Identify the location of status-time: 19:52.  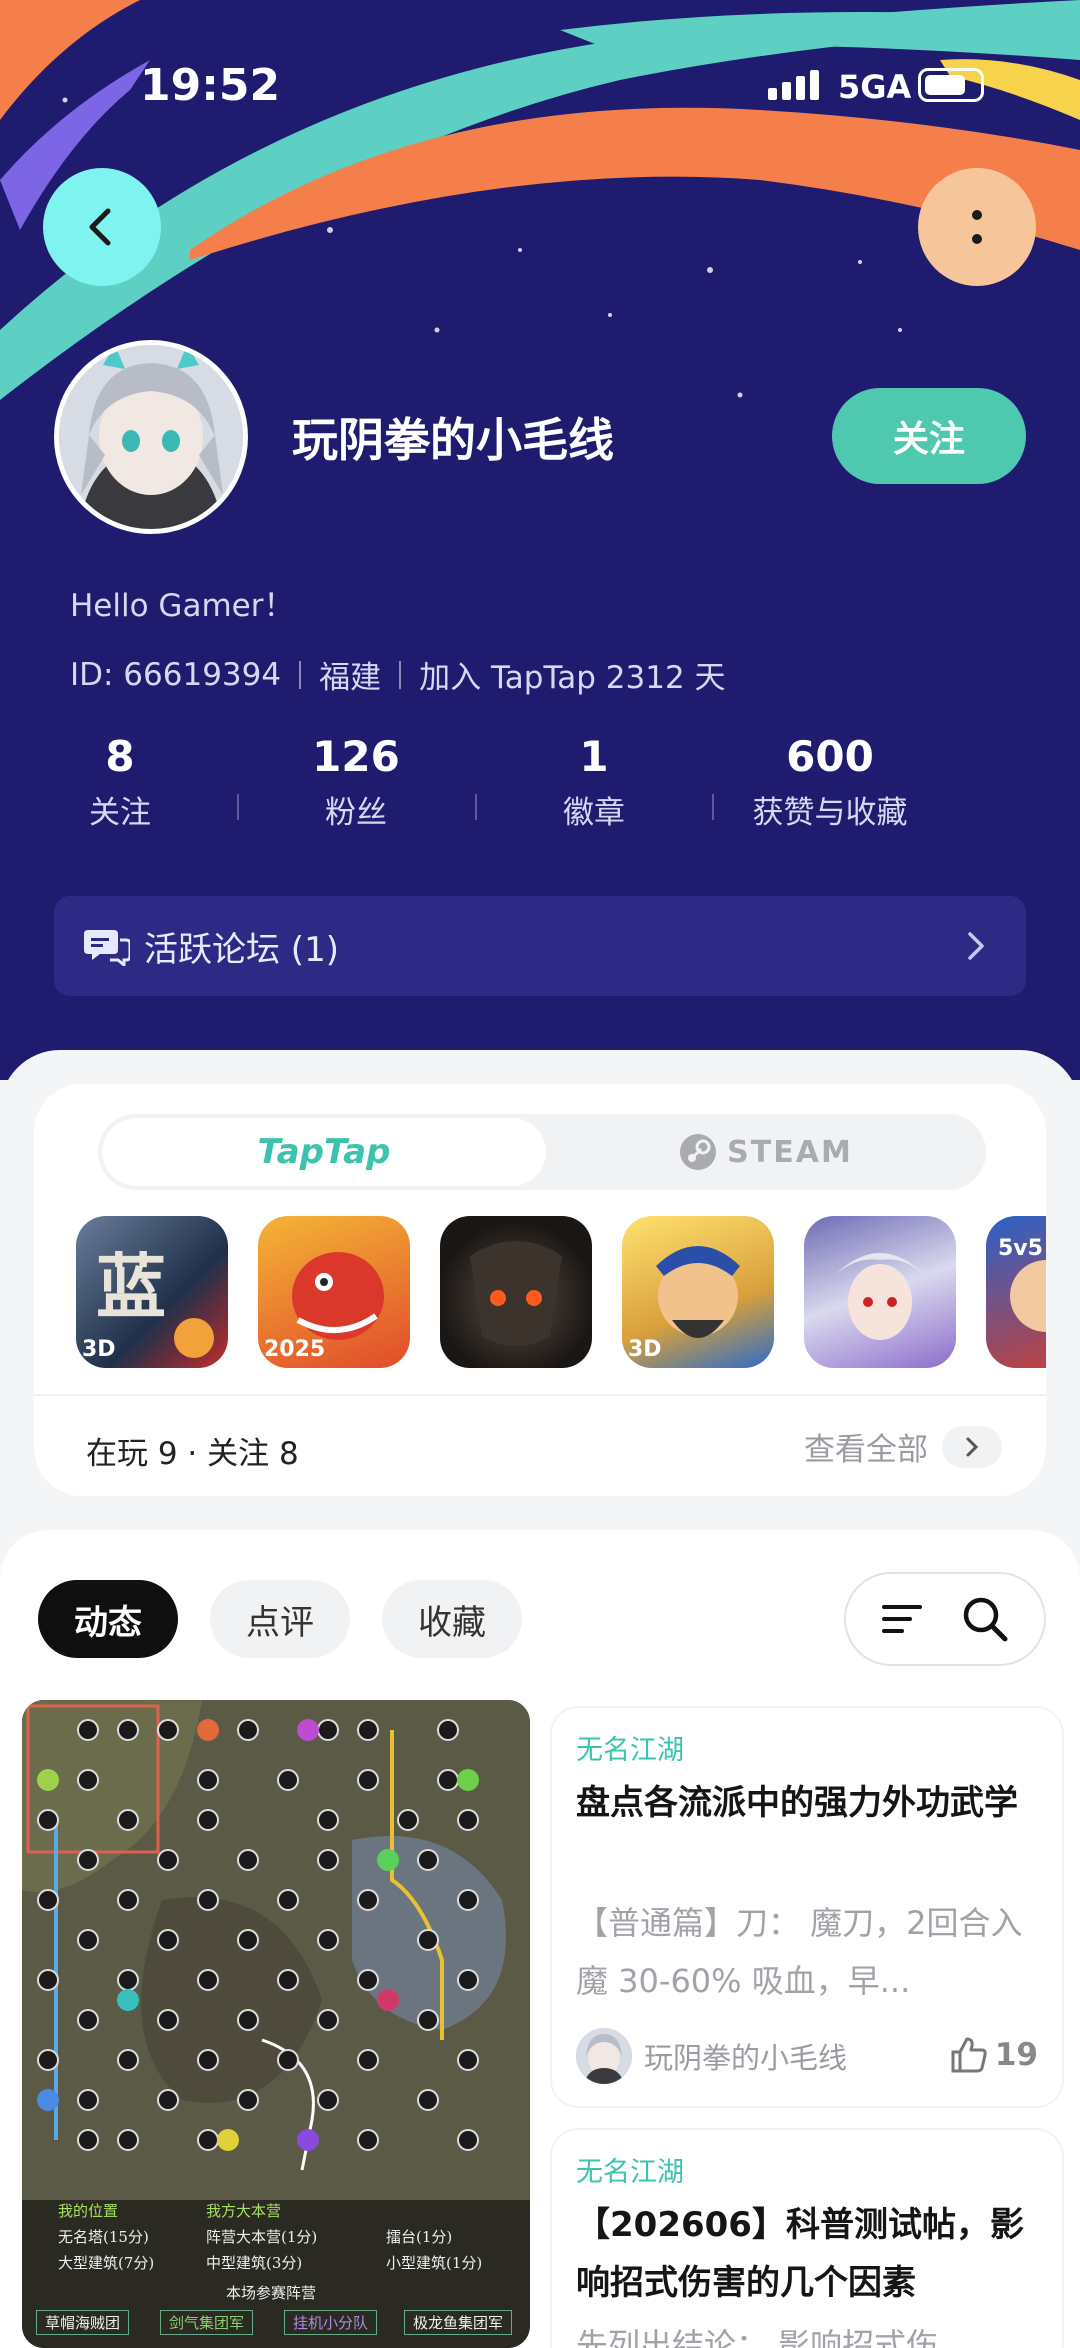
(210, 85).